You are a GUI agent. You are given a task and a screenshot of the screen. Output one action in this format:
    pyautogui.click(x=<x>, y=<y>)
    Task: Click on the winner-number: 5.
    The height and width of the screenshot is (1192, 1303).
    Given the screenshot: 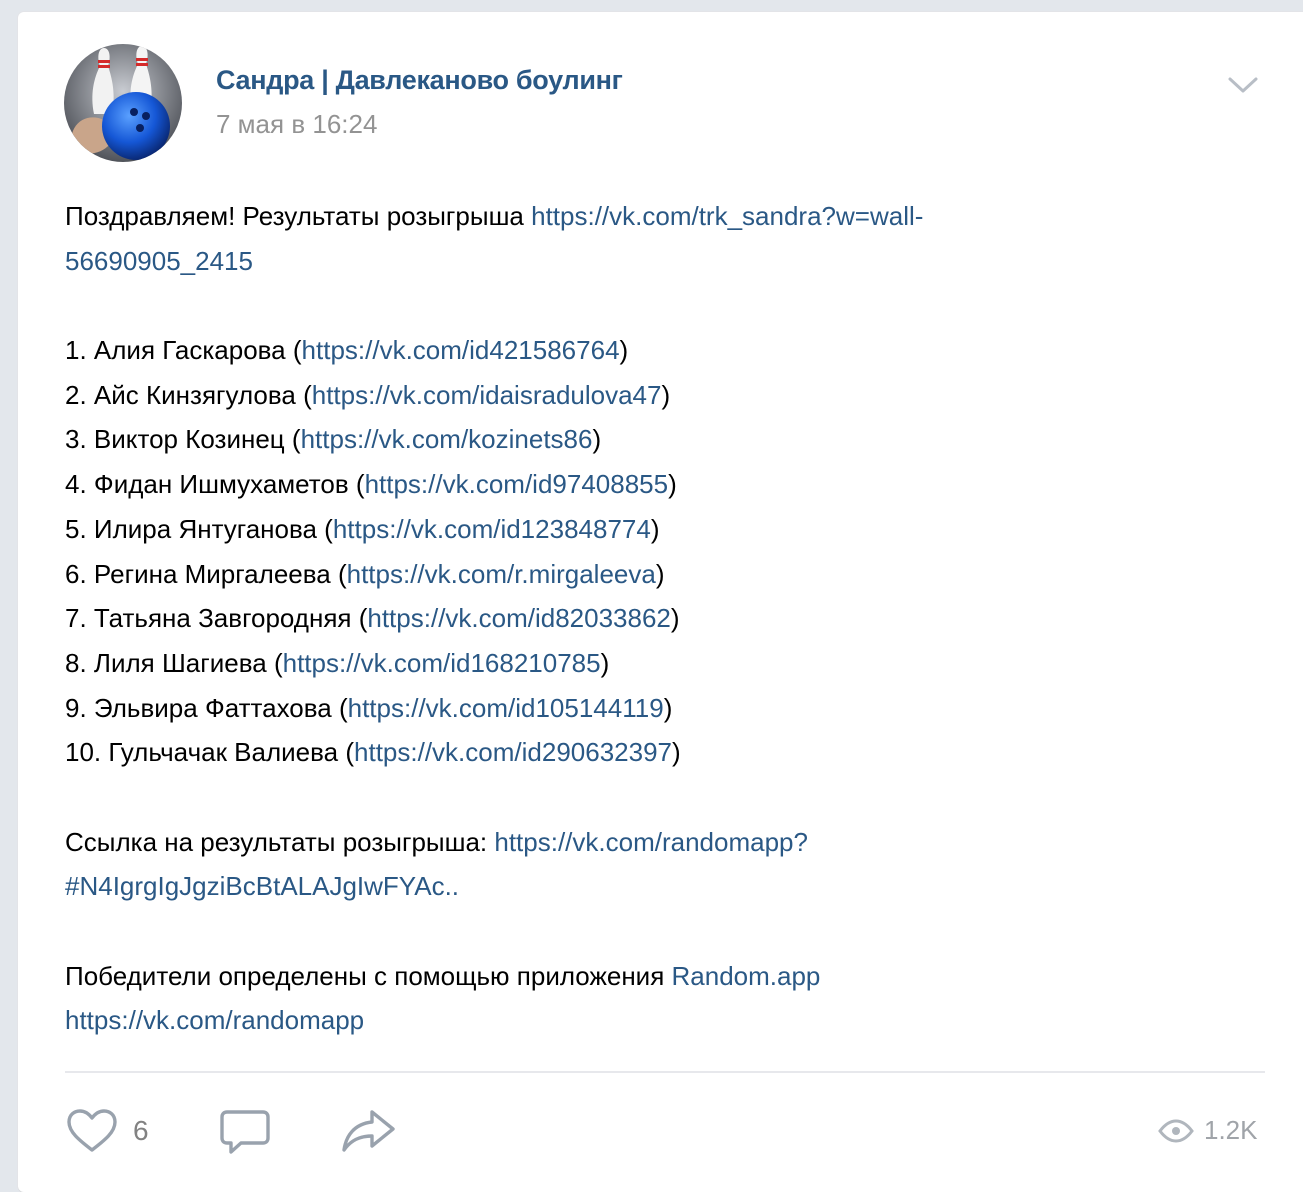 What is the action you would take?
    pyautogui.click(x=76, y=528)
    